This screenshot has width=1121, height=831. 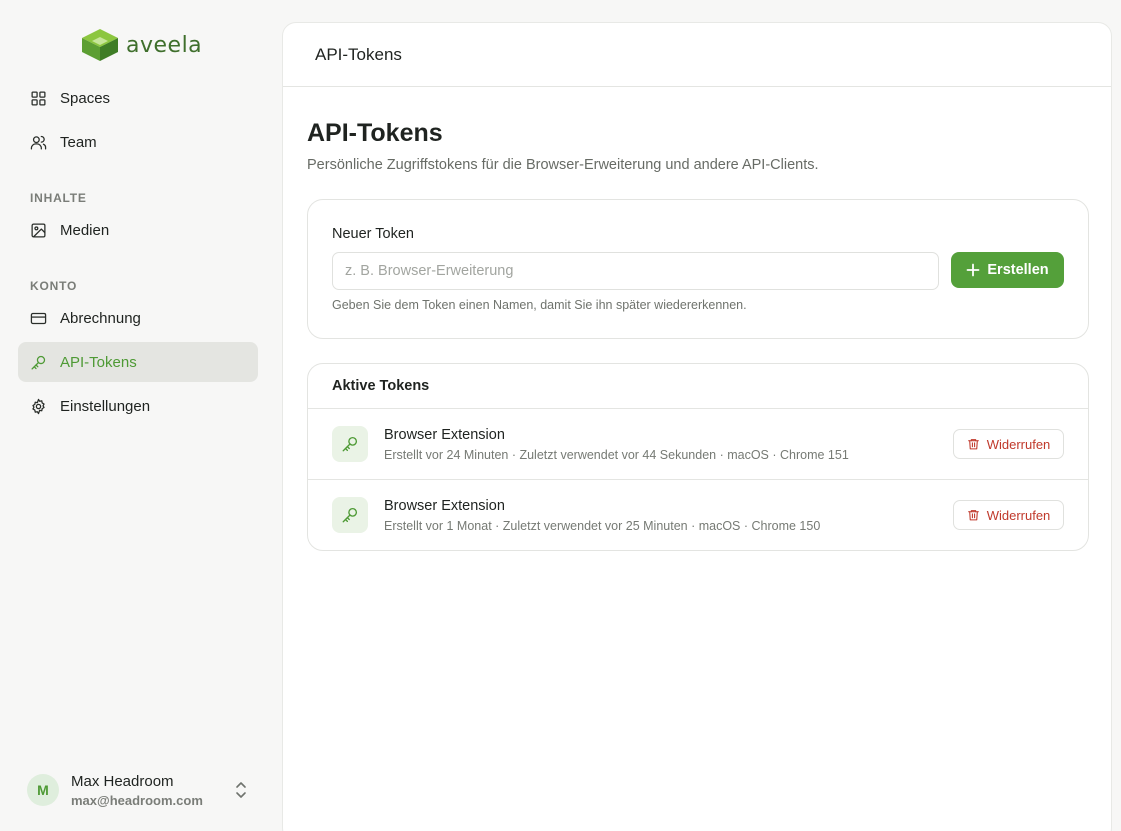 I want to click on section-label-konto: KONTO, so click(x=54, y=286).